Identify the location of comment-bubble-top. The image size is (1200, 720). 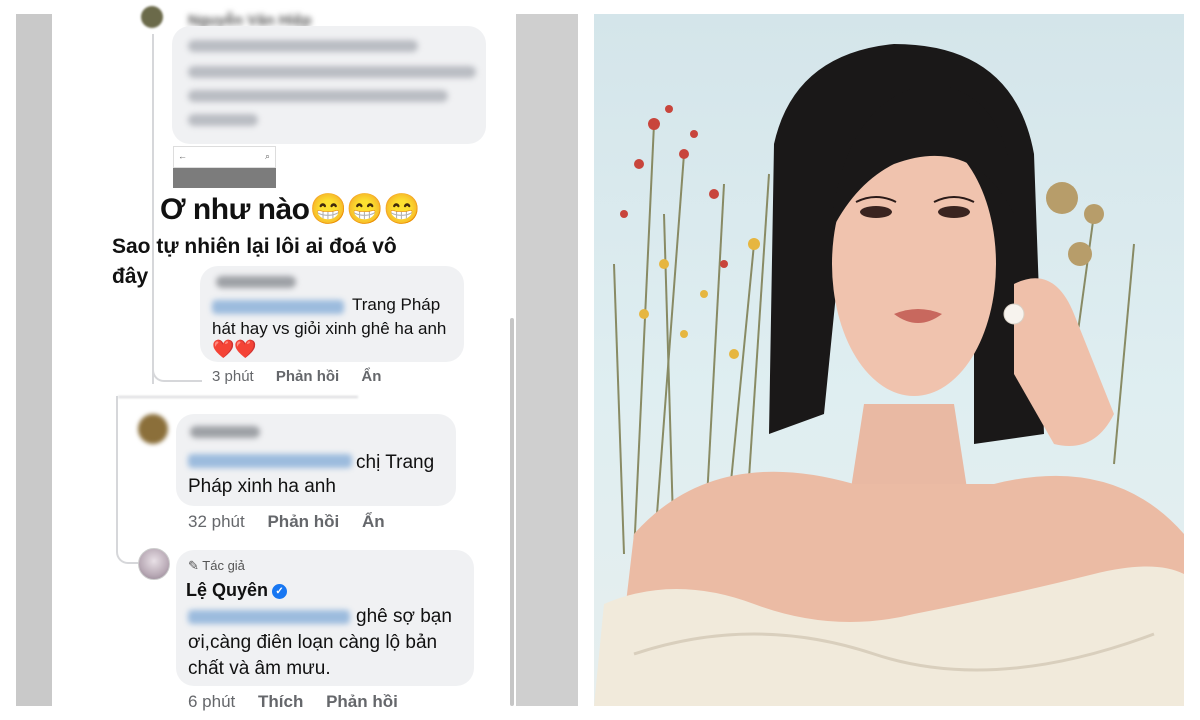
(329, 85).